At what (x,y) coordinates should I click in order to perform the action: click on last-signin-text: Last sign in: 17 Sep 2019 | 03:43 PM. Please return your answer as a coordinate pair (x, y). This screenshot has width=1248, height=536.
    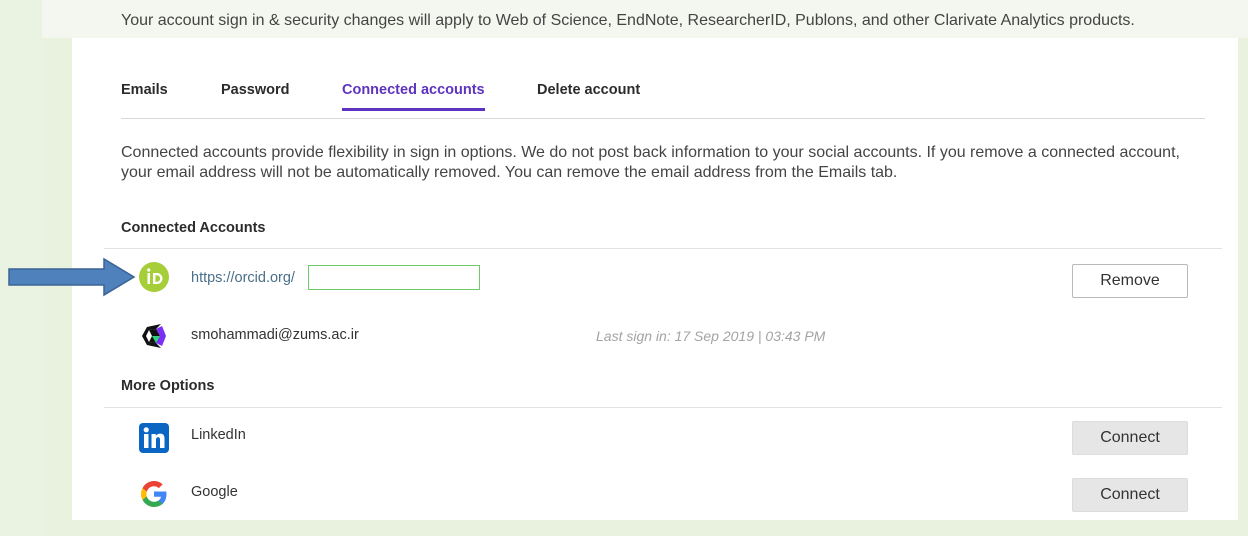
    Looking at the image, I should click on (711, 336).